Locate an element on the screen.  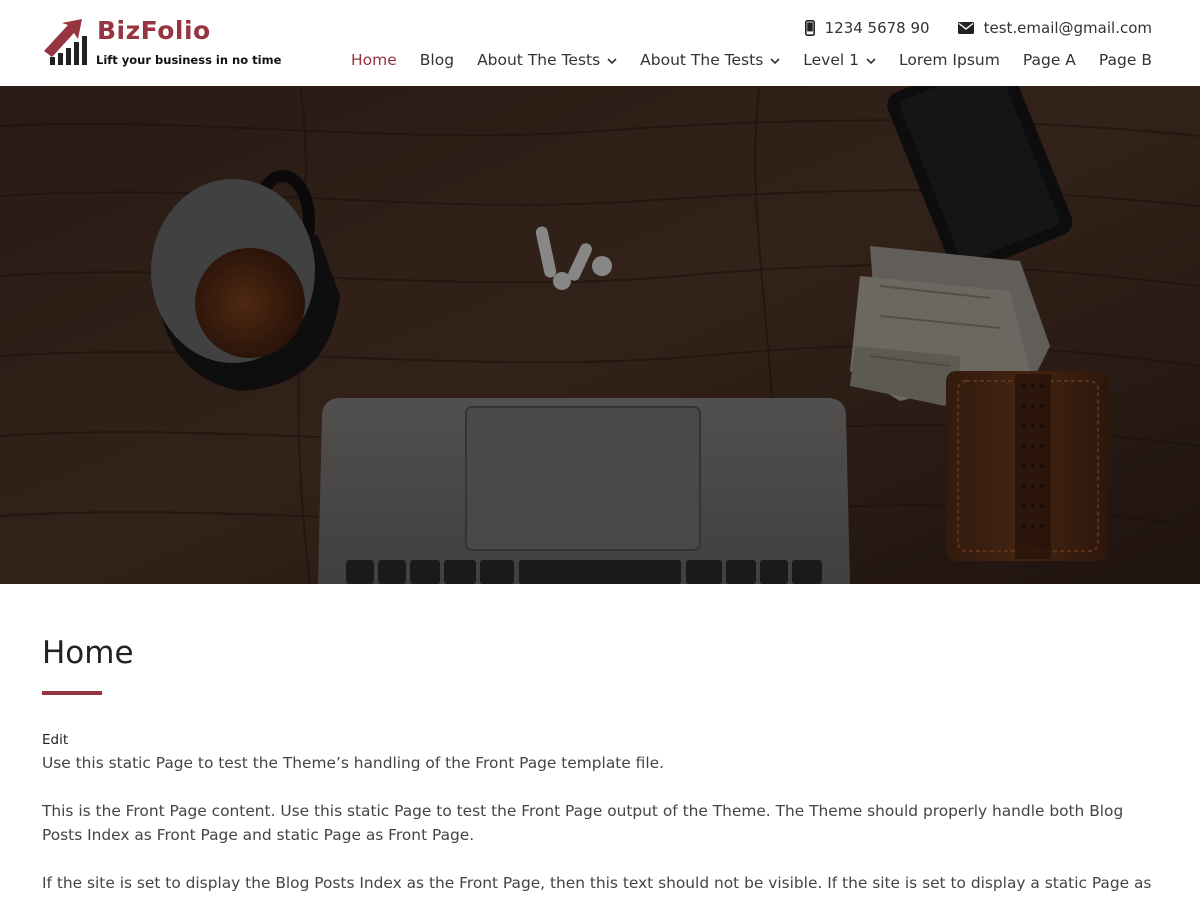
nav-item-label: Home is located at coordinates (374, 60).